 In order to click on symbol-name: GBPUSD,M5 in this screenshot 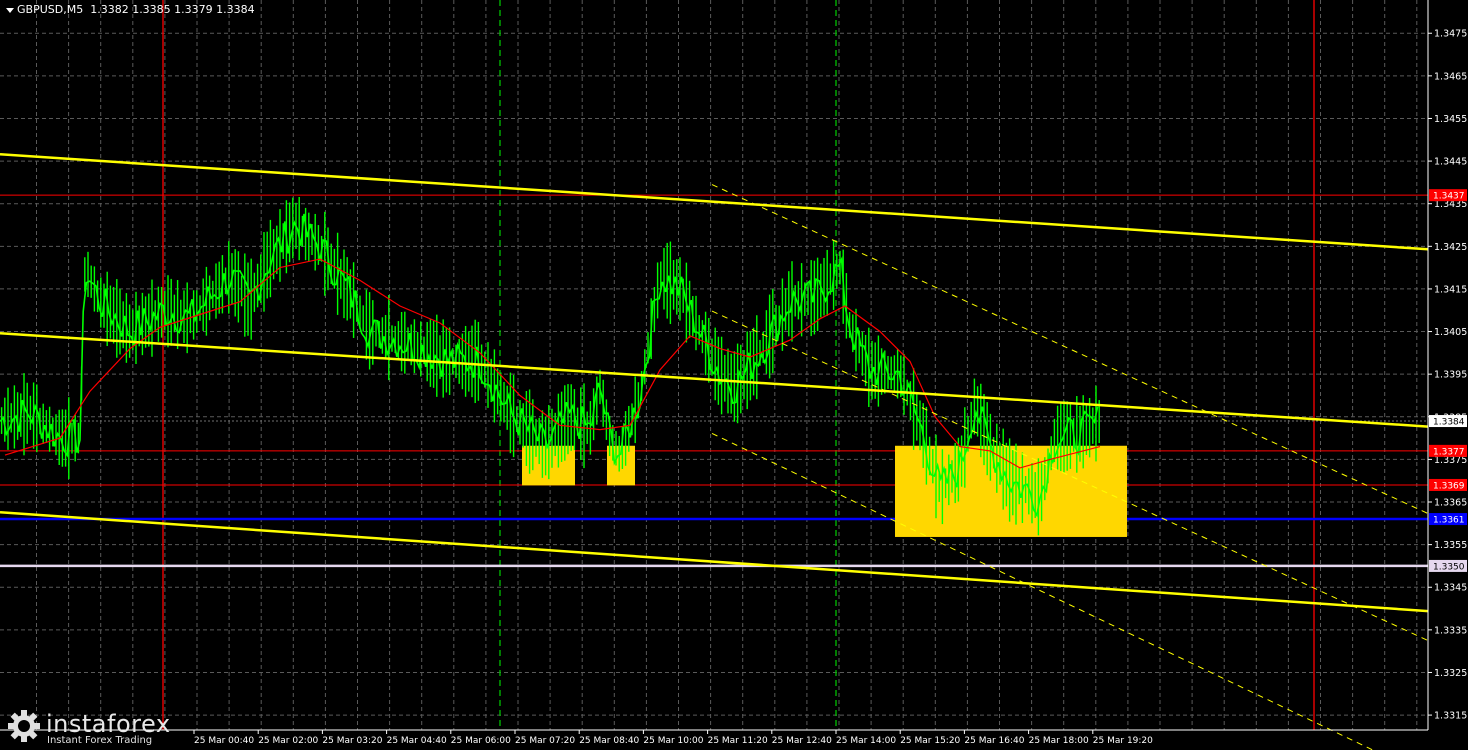, I will do `click(50, 9)`.